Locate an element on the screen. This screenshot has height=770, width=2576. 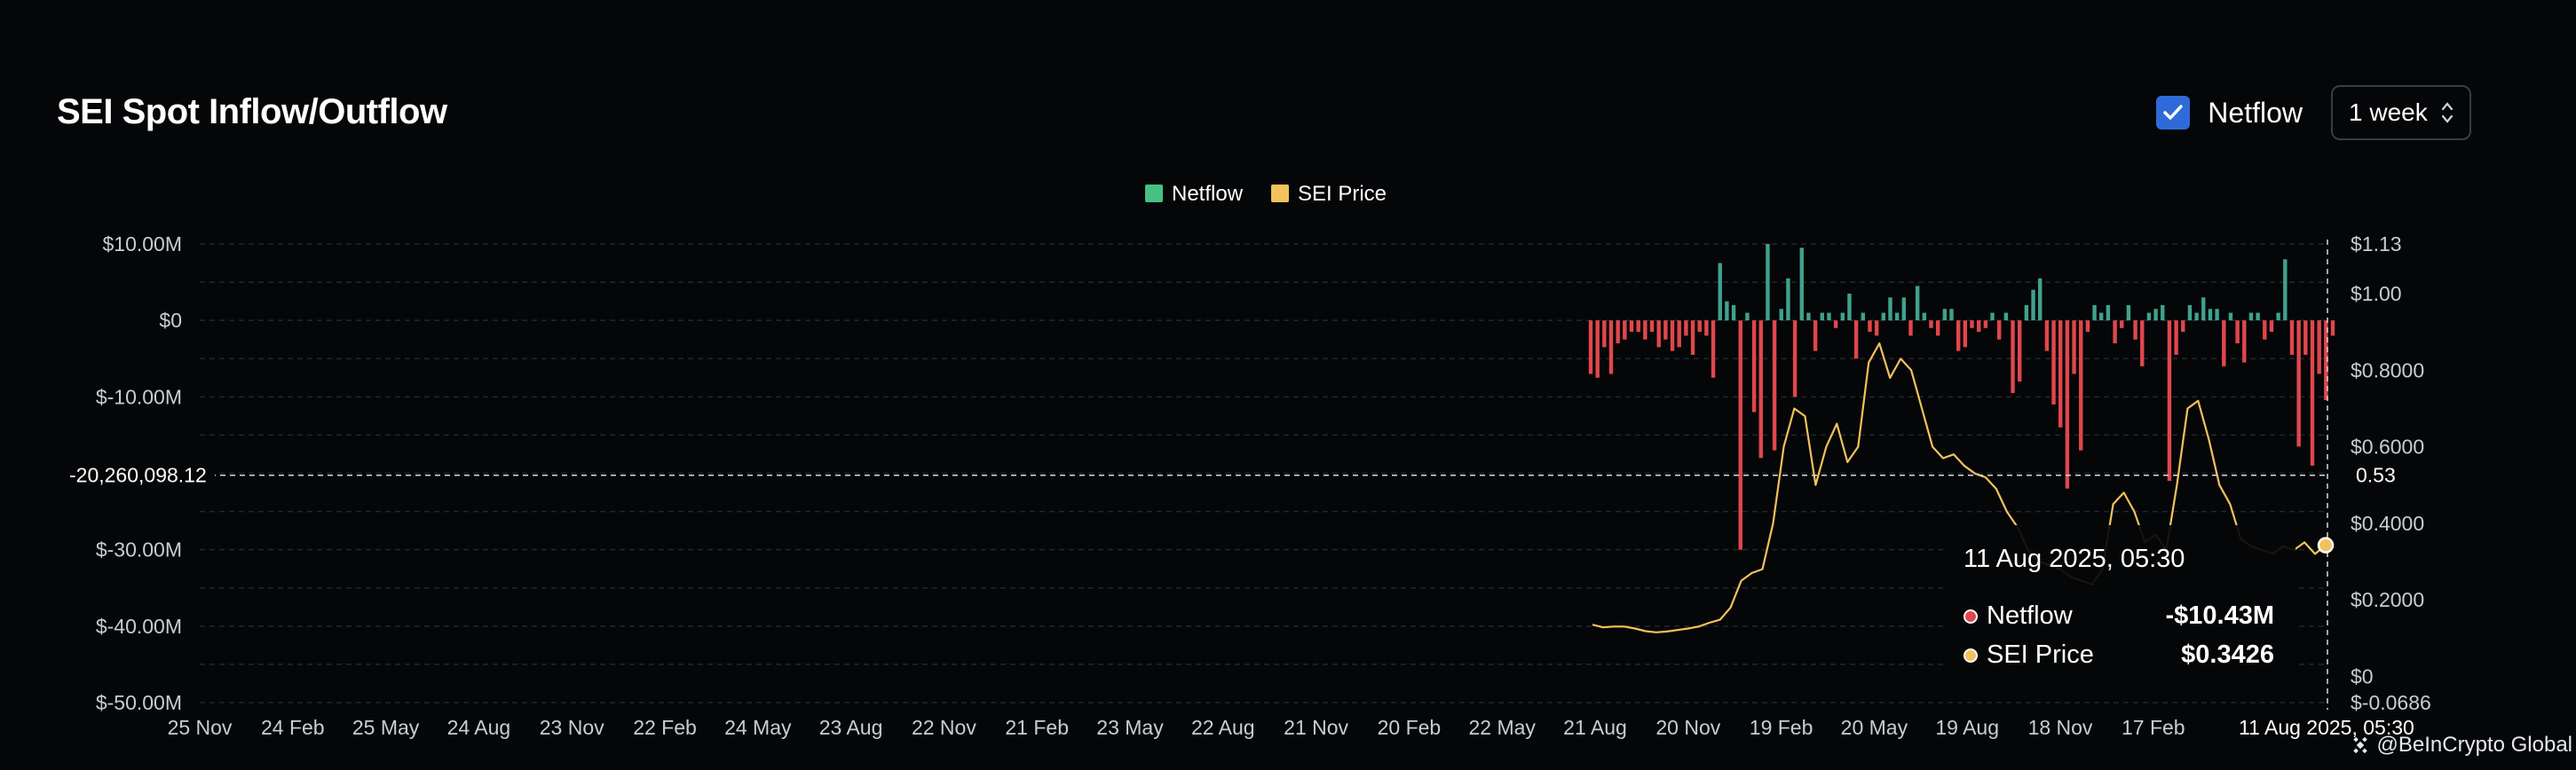
watermark-text: @BeInCrypto Global is located at coordinates (2474, 745).